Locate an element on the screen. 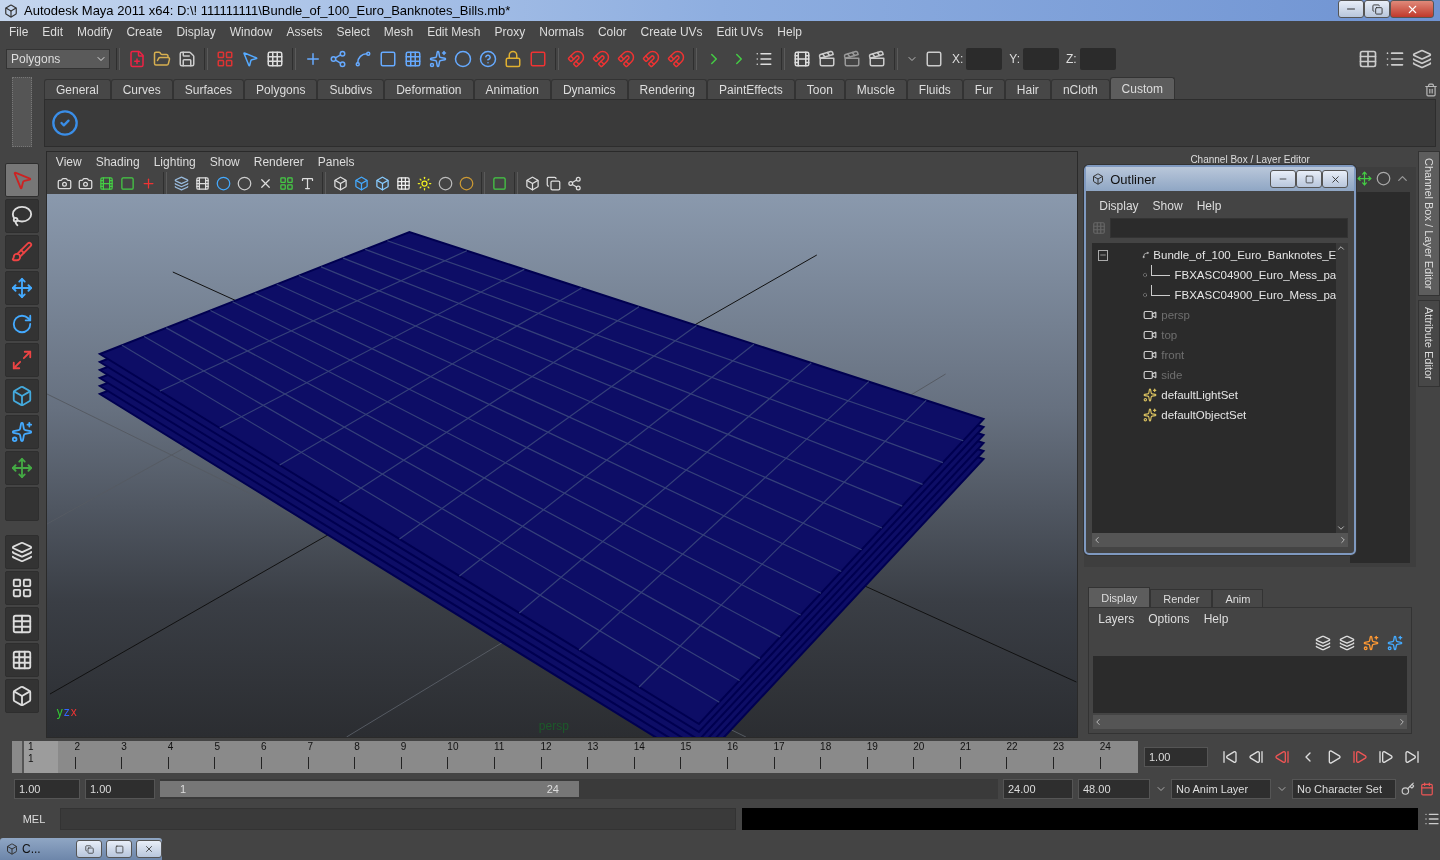  new-layer-selected-icon is located at coordinates (1395, 643).